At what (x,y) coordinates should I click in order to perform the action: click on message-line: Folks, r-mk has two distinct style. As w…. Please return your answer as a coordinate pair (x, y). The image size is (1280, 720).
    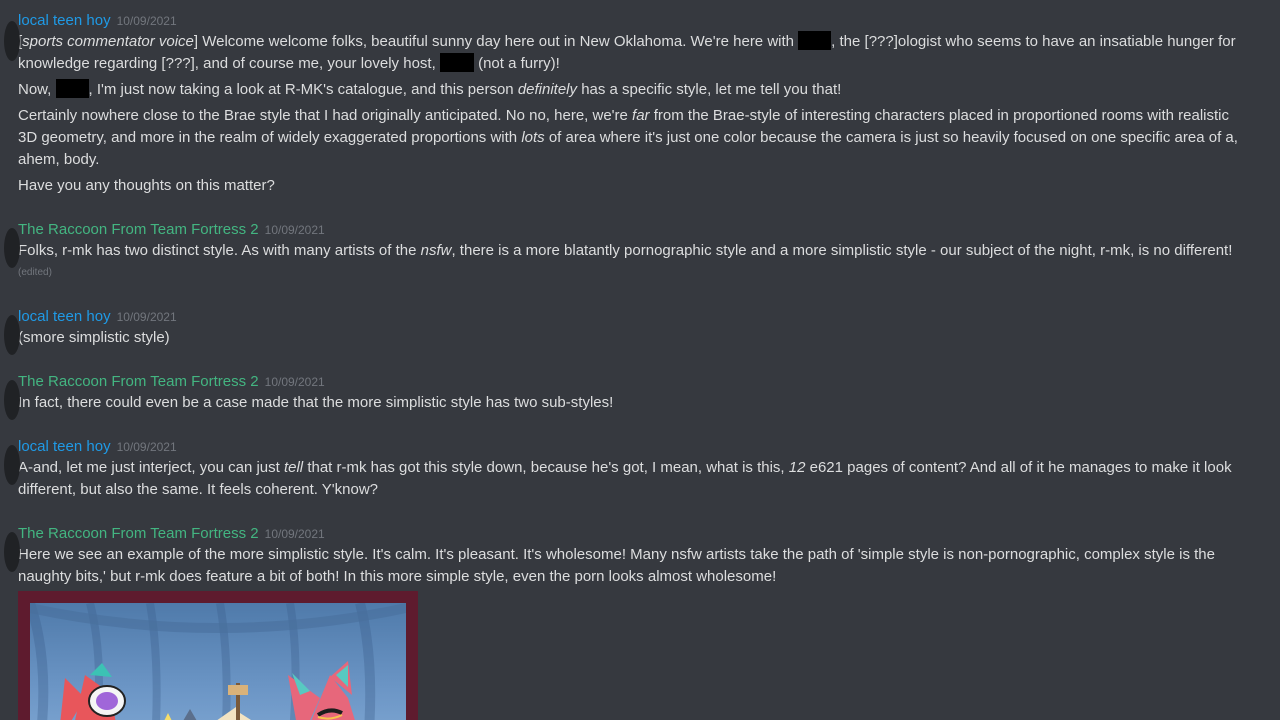
    Looking at the image, I should click on (639, 251).